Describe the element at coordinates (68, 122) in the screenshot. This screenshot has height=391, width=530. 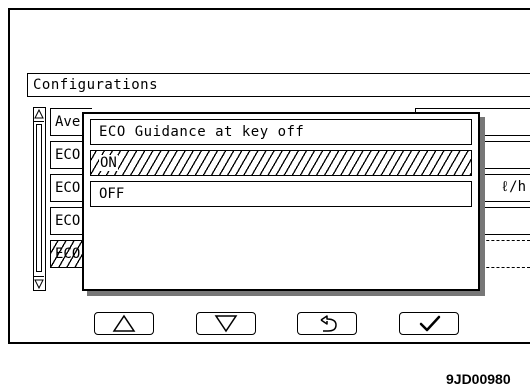
I see `menu-row-label: Ave` at that location.